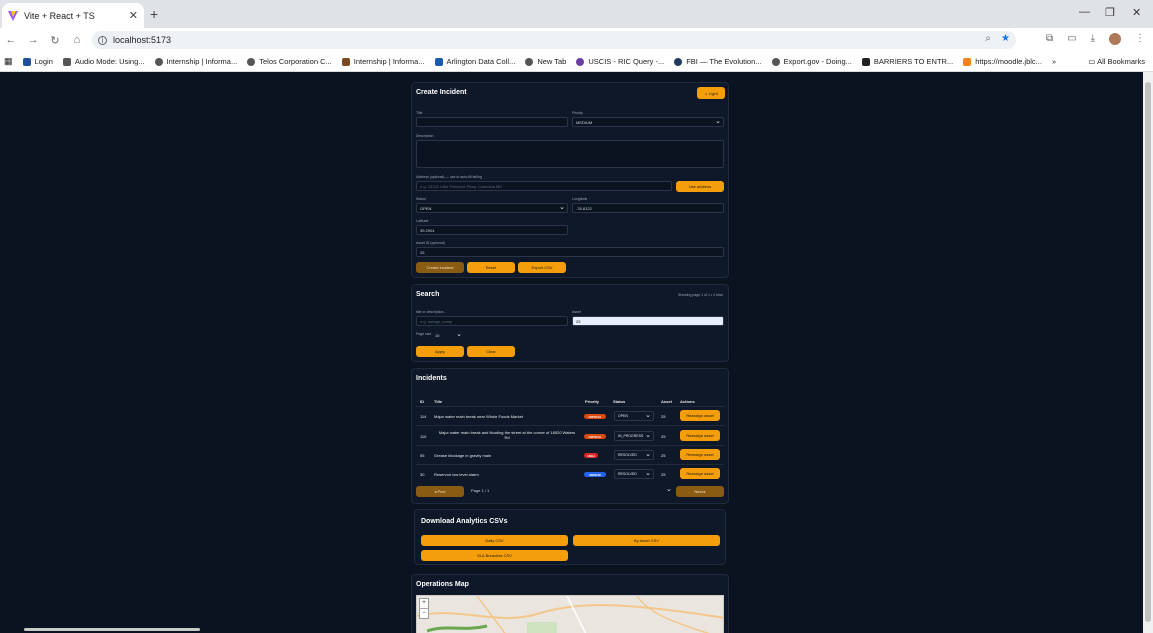 The width and height of the screenshot is (1153, 633). What do you see at coordinates (492, 230) in the screenshot?
I see `latitude-input: 39.2904` at bounding box center [492, 230].